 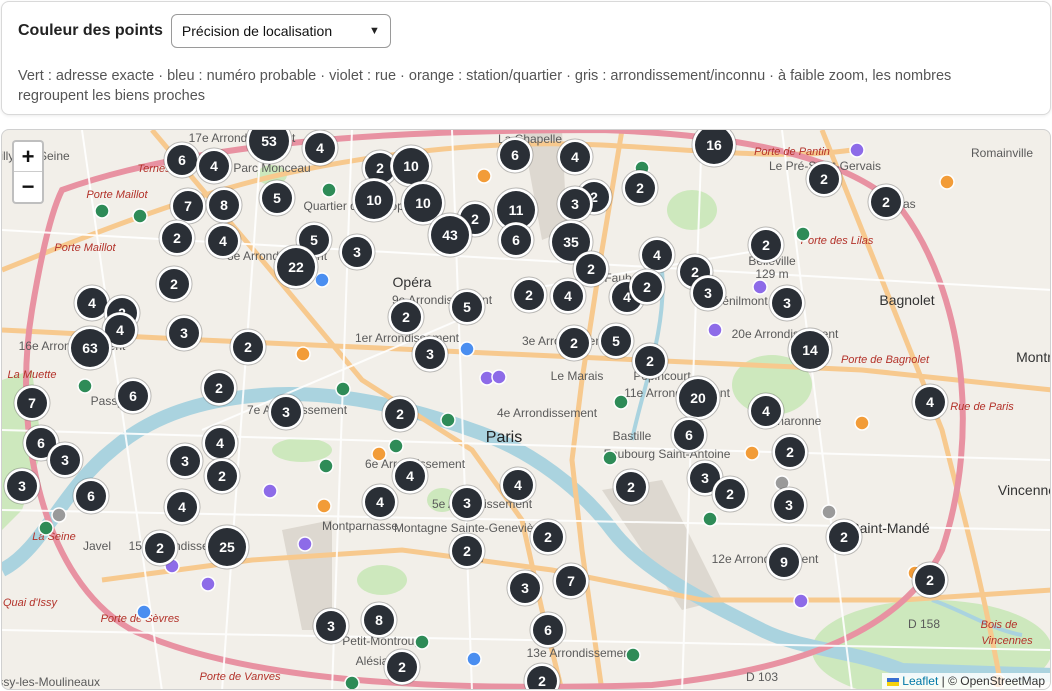 I want to click on cluster-marker: 22, so click(x=296, y=267).